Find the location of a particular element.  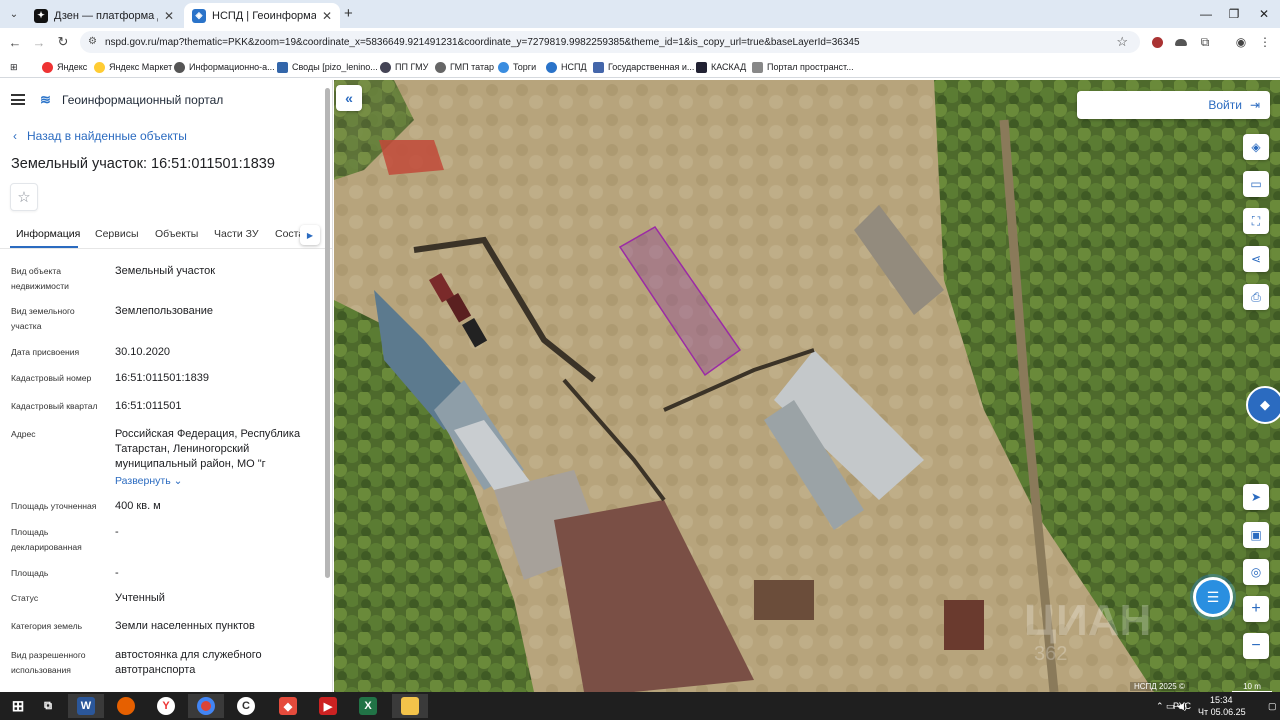

print-button: ⎙ is located at coordinates (1256, 297).